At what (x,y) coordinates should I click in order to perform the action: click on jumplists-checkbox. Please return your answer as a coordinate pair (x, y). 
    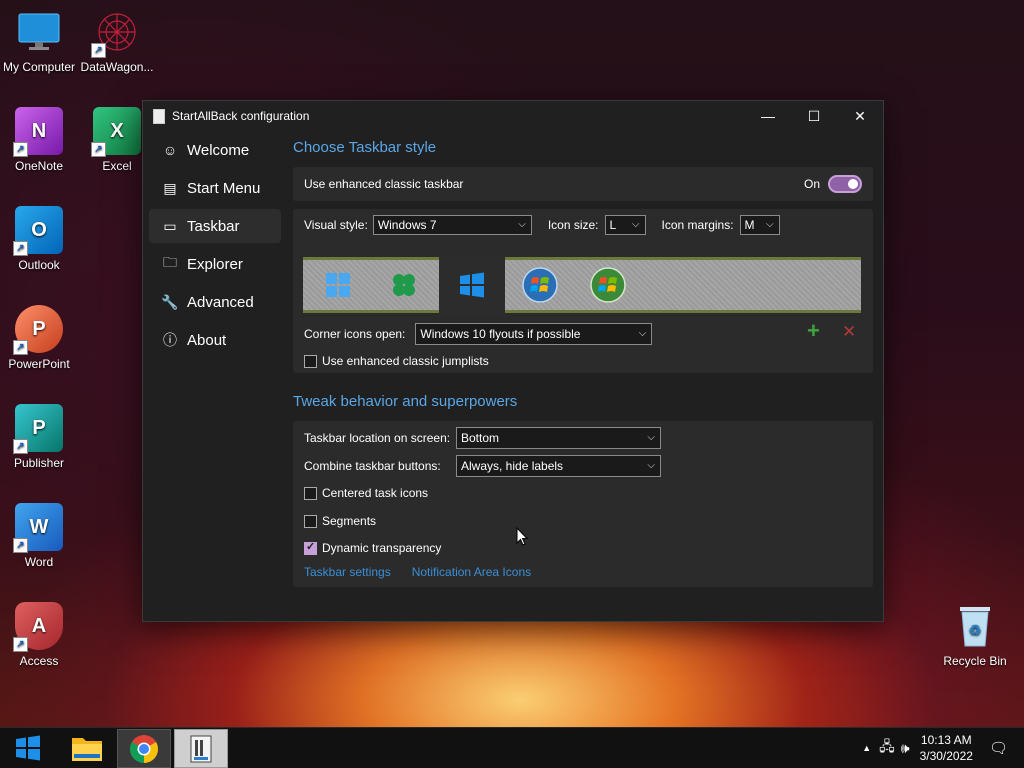
    Looking at the image, I should click on (310, 361).